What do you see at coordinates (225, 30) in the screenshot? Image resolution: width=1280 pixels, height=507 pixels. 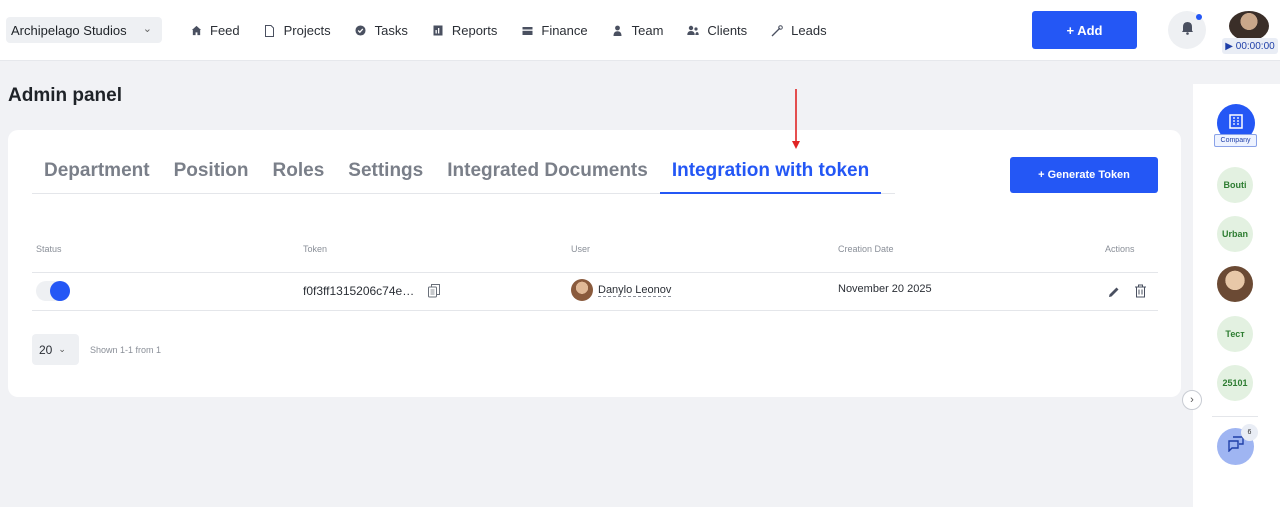 I see `nav-label: Feed` at bounding box center [225, 30].